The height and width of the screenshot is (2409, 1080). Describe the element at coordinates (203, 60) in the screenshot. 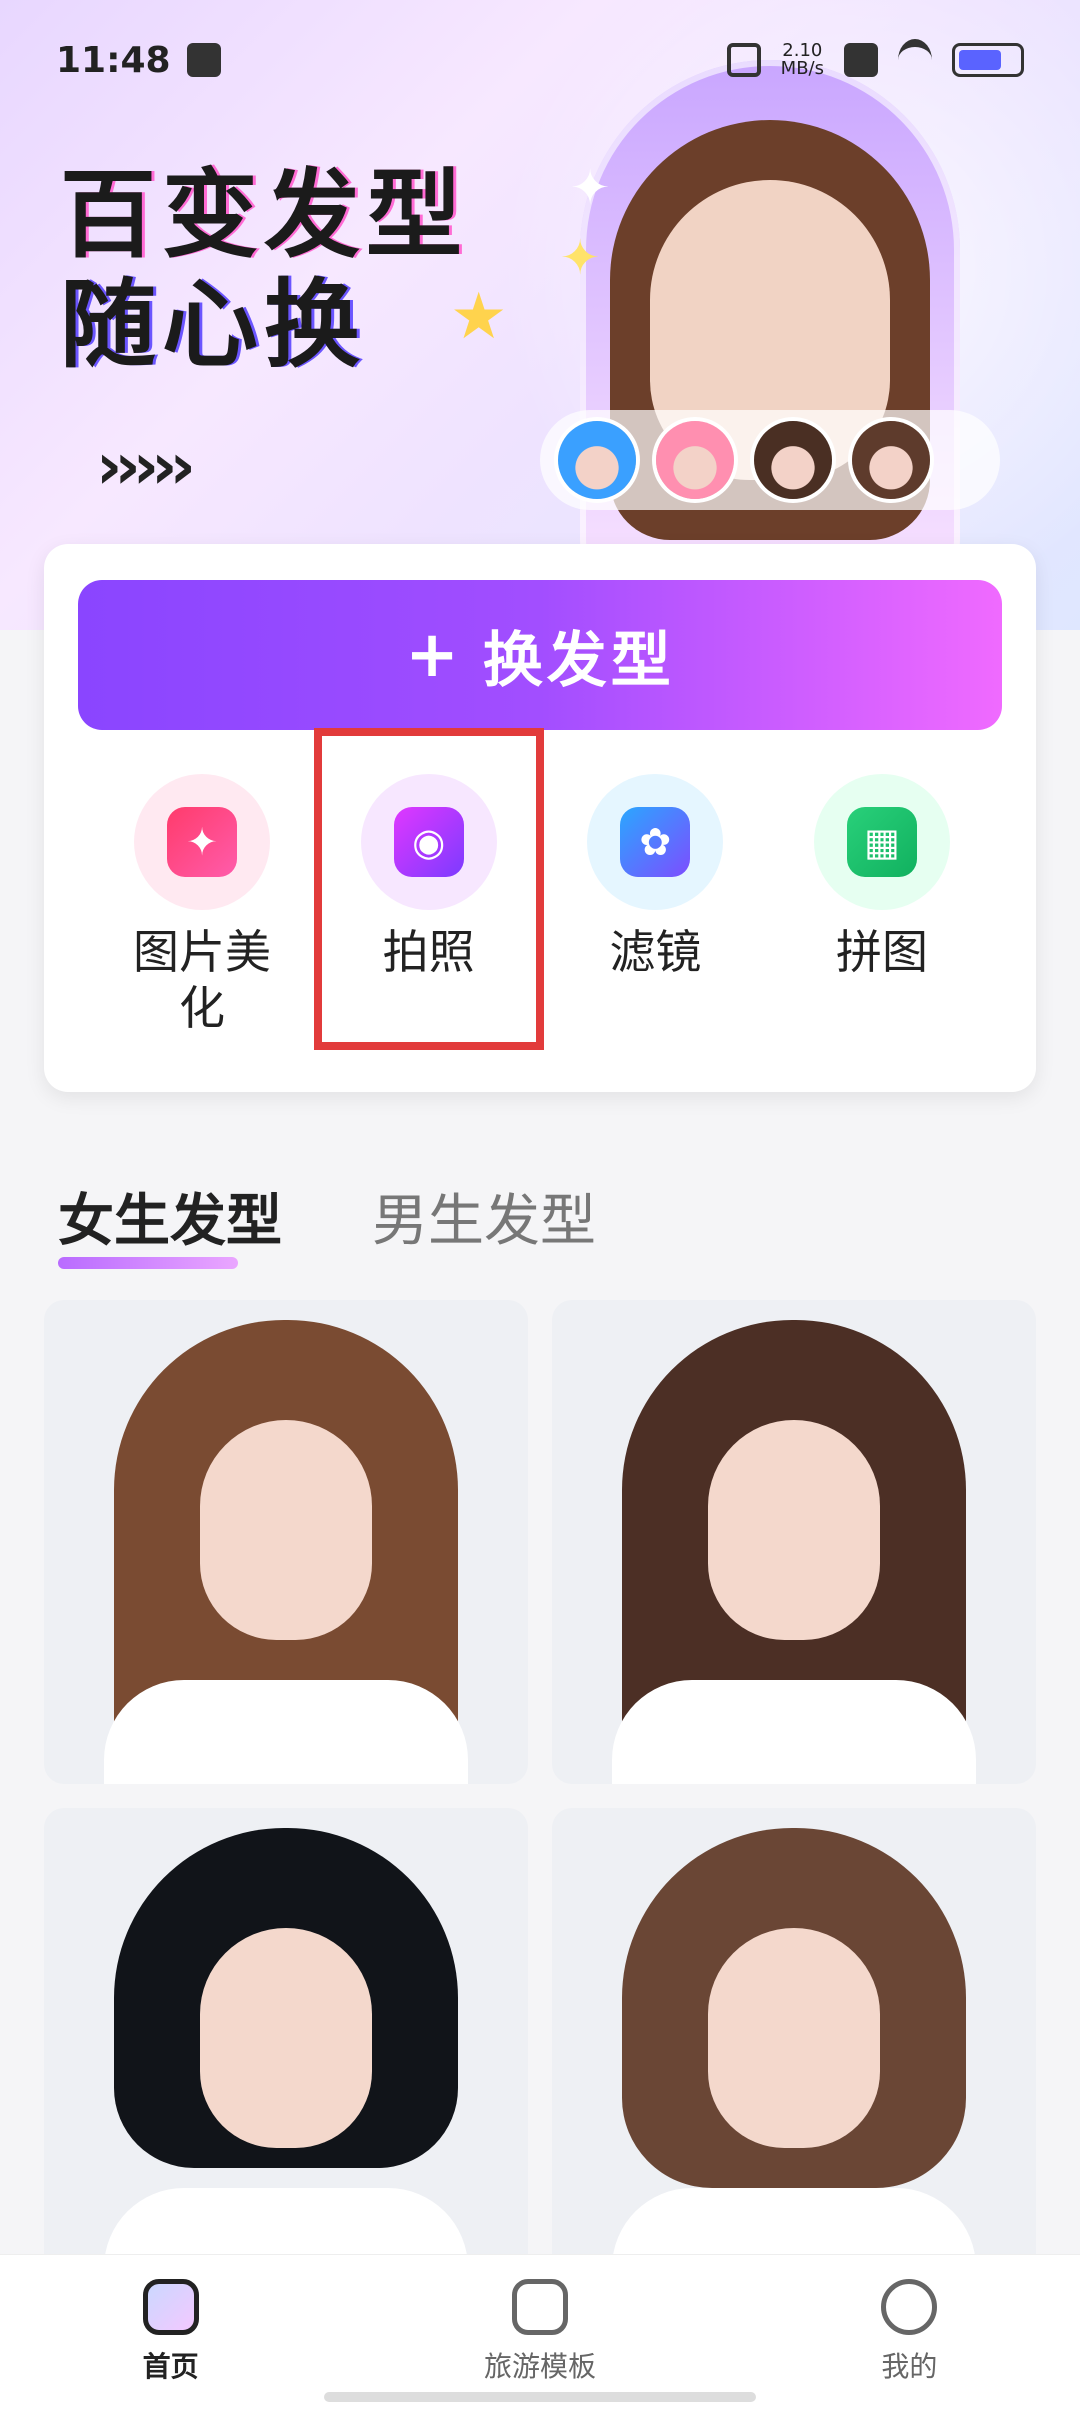

I see `notification-icon` at that location.